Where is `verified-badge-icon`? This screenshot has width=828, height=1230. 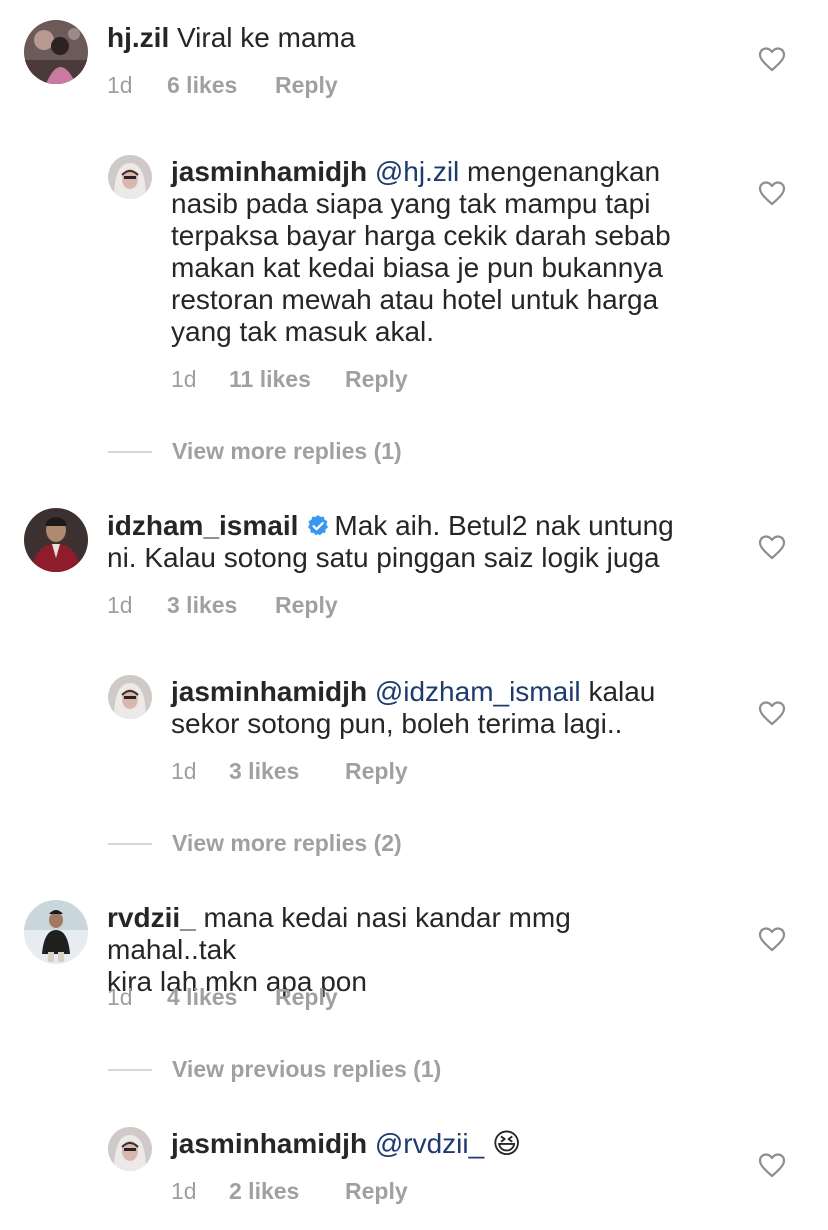
verified-badge-icon is located at coordinates (318, 525).